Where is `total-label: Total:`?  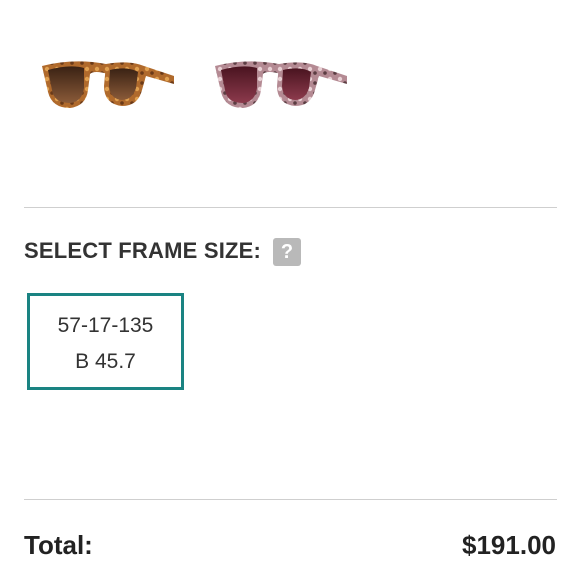 total-label: Total: is located at coordinates (58, 545).